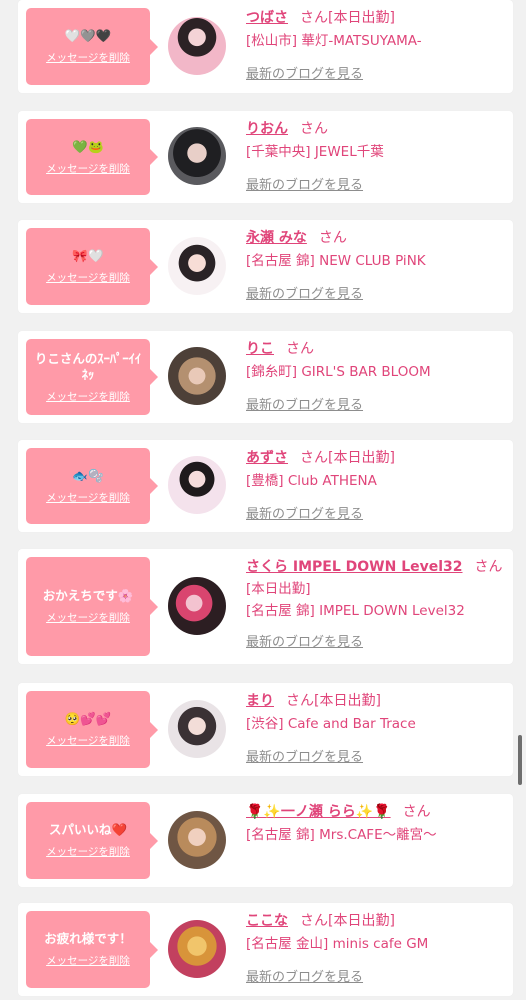  Describe the element at coordinates (92, 729) in the screenshot. I see `message-bubble: 🥺💕💕 メッセージを削除` at that location.